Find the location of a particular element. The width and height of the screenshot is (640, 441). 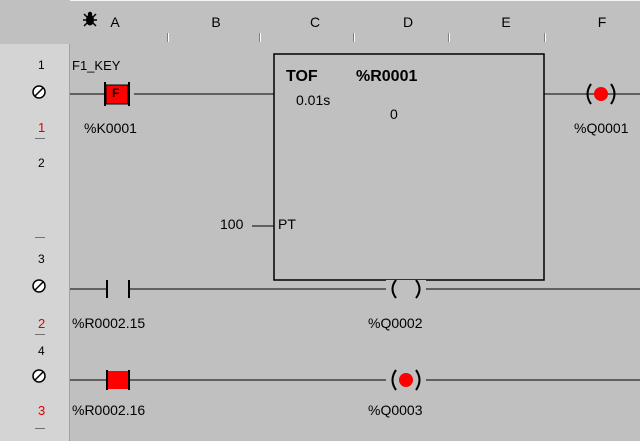

rung-number-2: 2 is located at coordinates (42, 323).